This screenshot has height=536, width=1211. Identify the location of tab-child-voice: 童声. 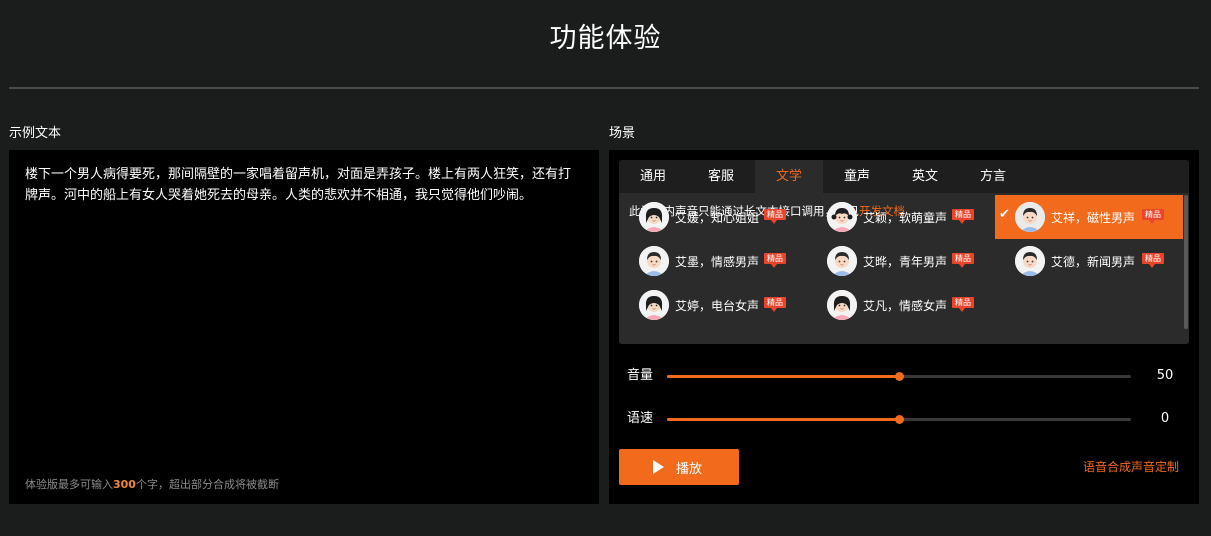
(857, 176).